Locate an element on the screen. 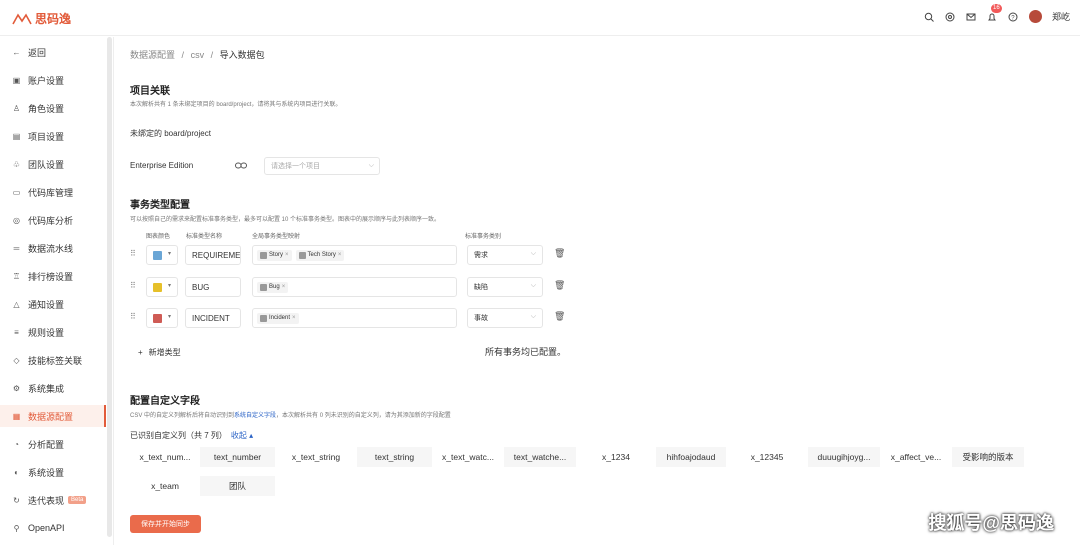  col-name-header: 标准类型名称 is located at coordinates (204, 237).